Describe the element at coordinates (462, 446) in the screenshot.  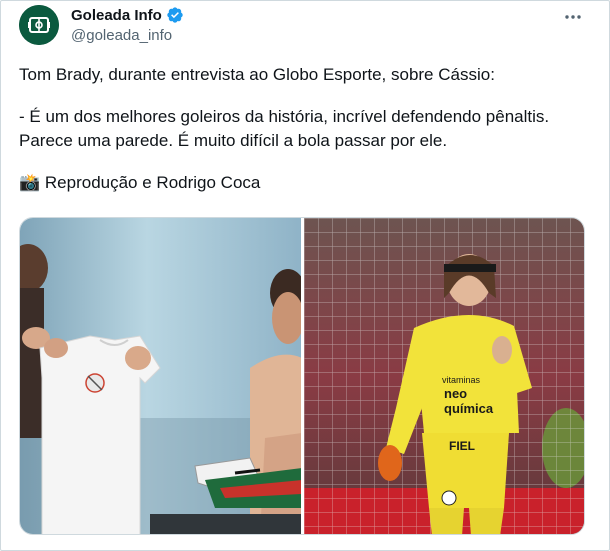
I see `shirt-sponsor-4: FIEL` at that location.